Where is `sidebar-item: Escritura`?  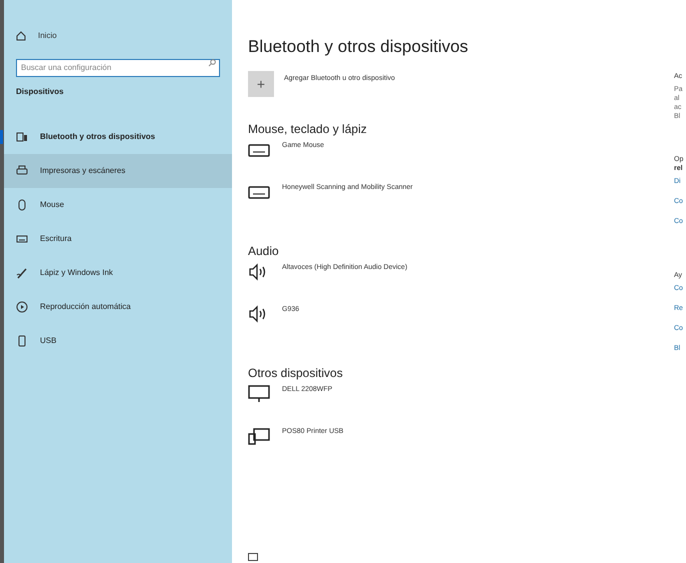
sidebar-item: Escritura is located at coordinates (118, 239).